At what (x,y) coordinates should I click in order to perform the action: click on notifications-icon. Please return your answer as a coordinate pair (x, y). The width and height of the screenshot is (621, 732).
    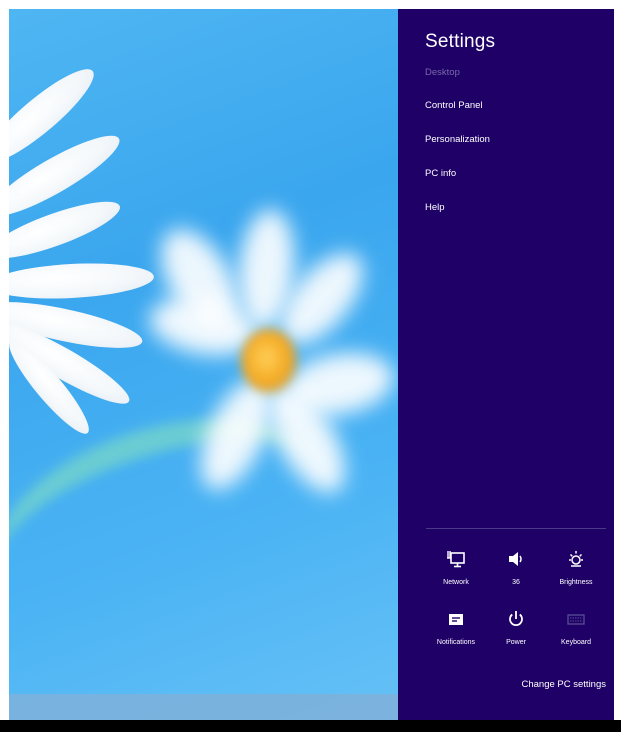
    Looking at the image, I should click on (456, 622).